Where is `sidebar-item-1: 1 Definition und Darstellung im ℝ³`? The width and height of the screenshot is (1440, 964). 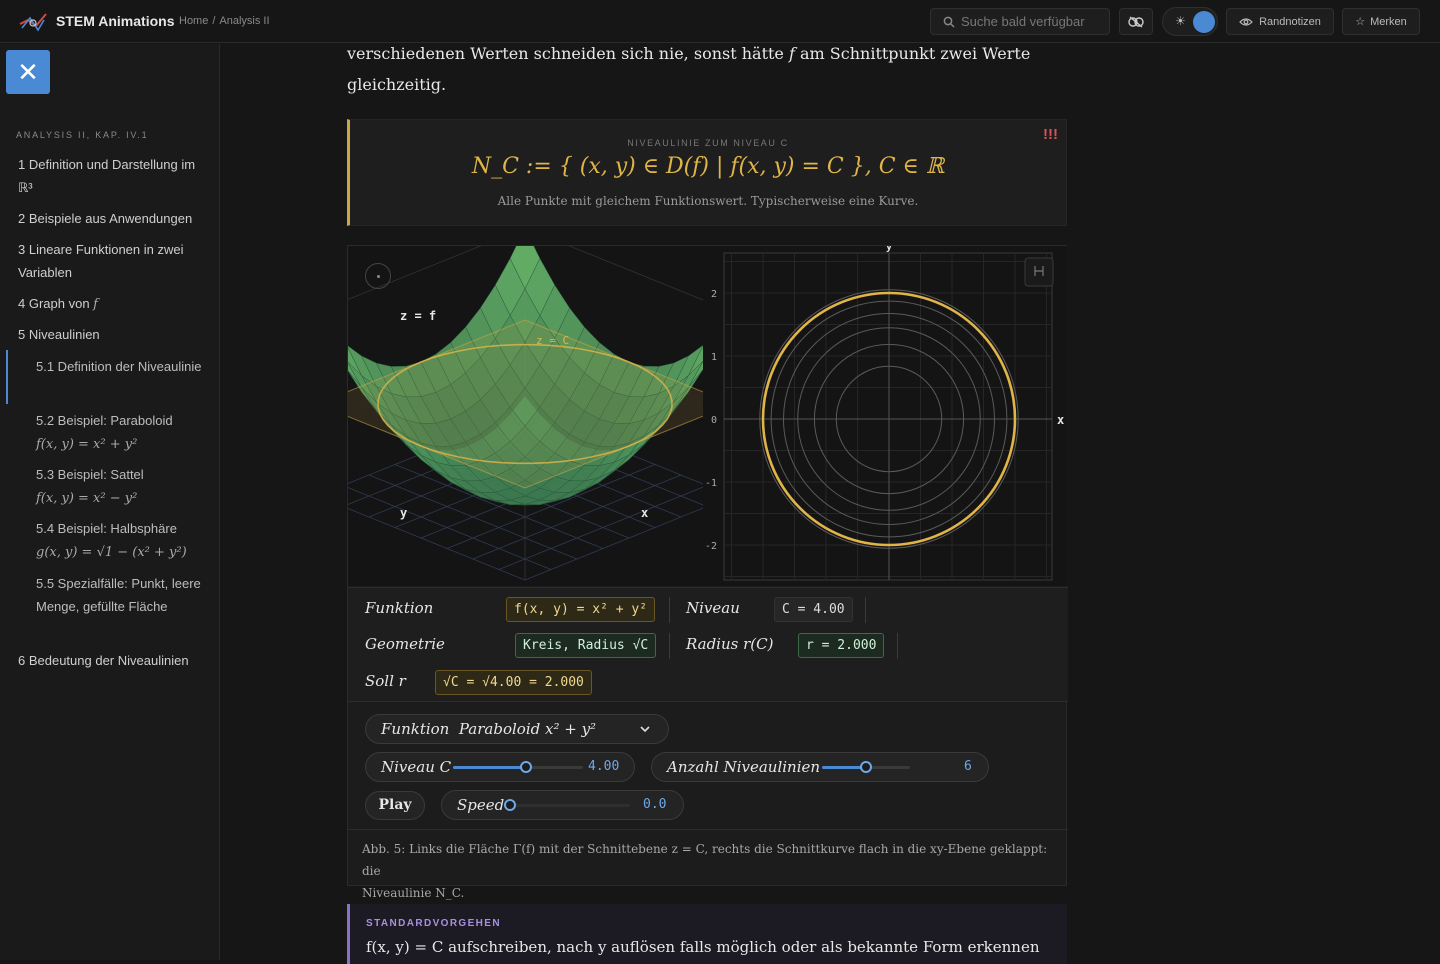 sidebar-item-1: 1 Definition und Darstellung im ℝ³ is located at coordinates (113, 176).